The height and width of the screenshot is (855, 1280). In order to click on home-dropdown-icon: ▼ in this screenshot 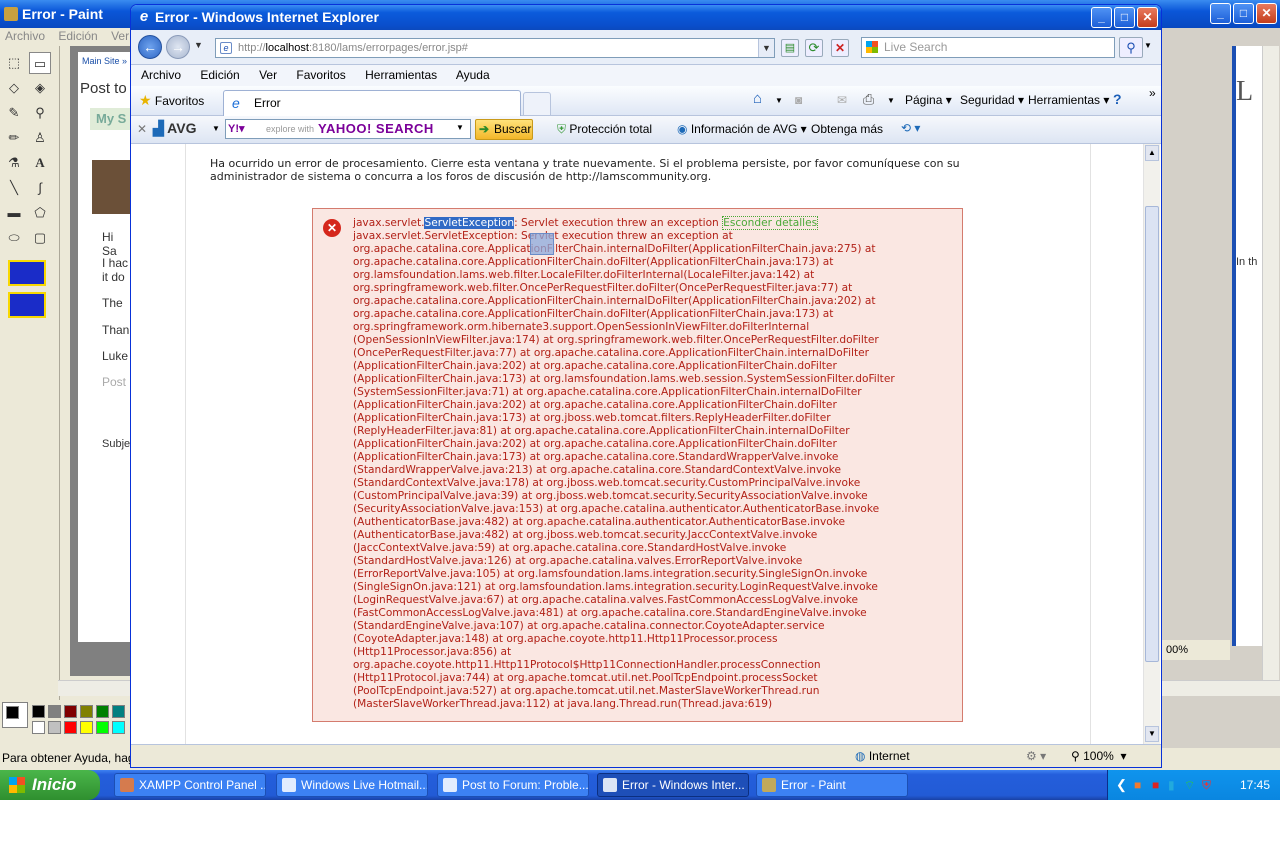, I will do `click(779, 100)`.